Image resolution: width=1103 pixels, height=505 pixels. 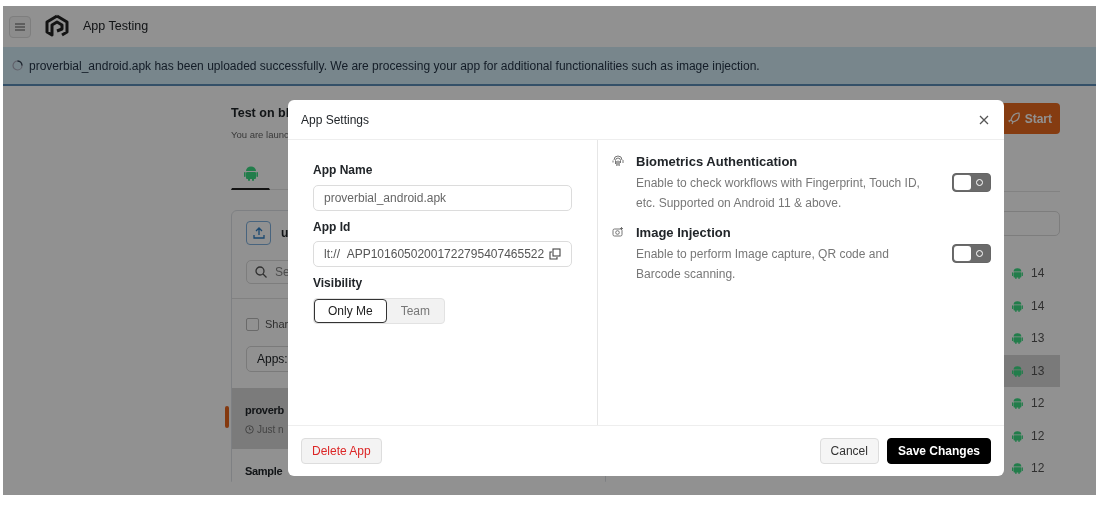 I want to click on app-name: proverb, so click(x=265, y=410).